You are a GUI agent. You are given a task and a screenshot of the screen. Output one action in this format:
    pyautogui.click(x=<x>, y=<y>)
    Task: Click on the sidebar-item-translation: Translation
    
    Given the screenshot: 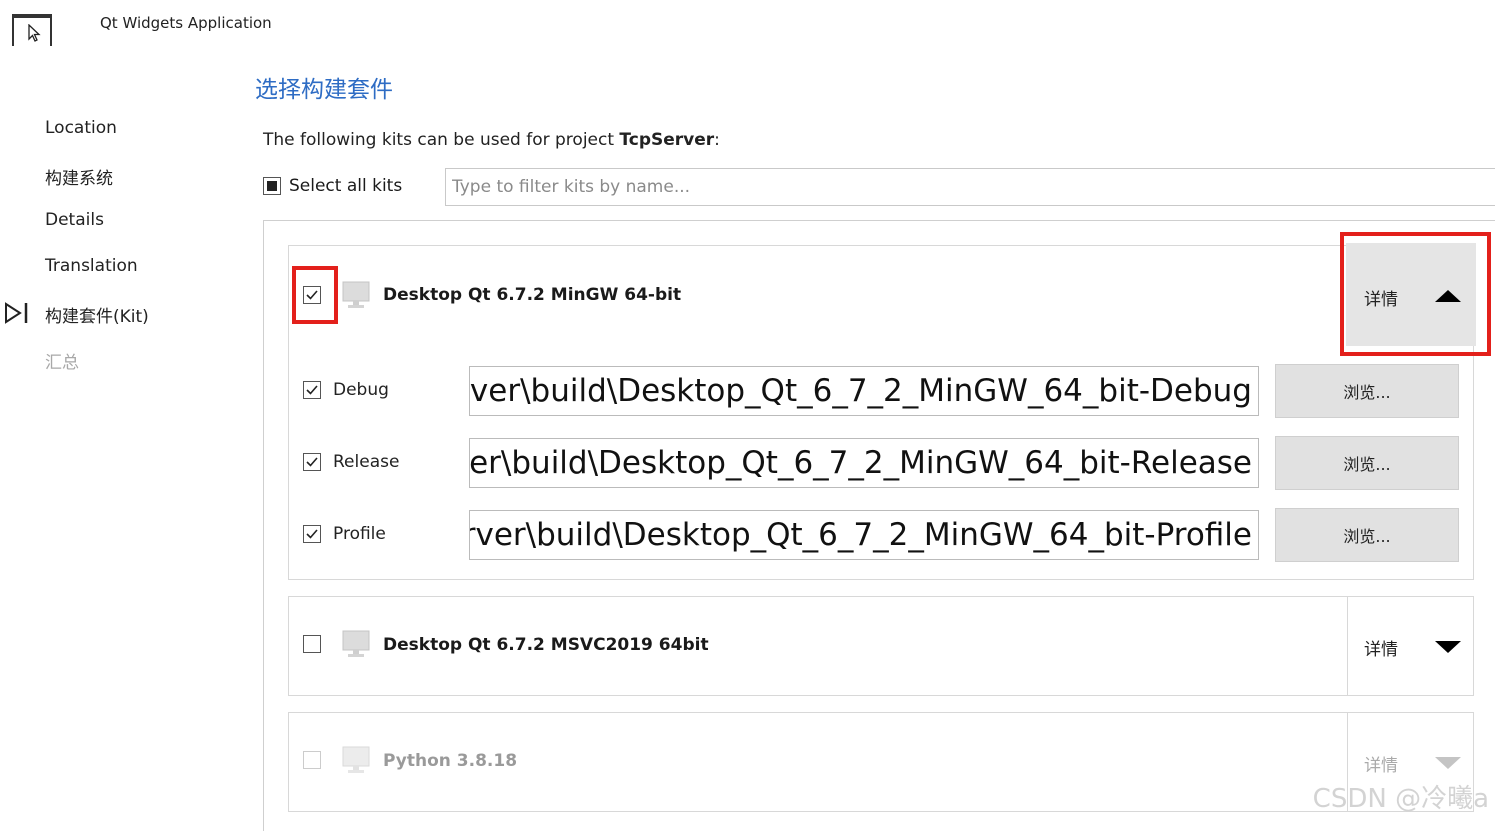 What is the action you would take?
    pyautogui.click(x=91, y=266)
    